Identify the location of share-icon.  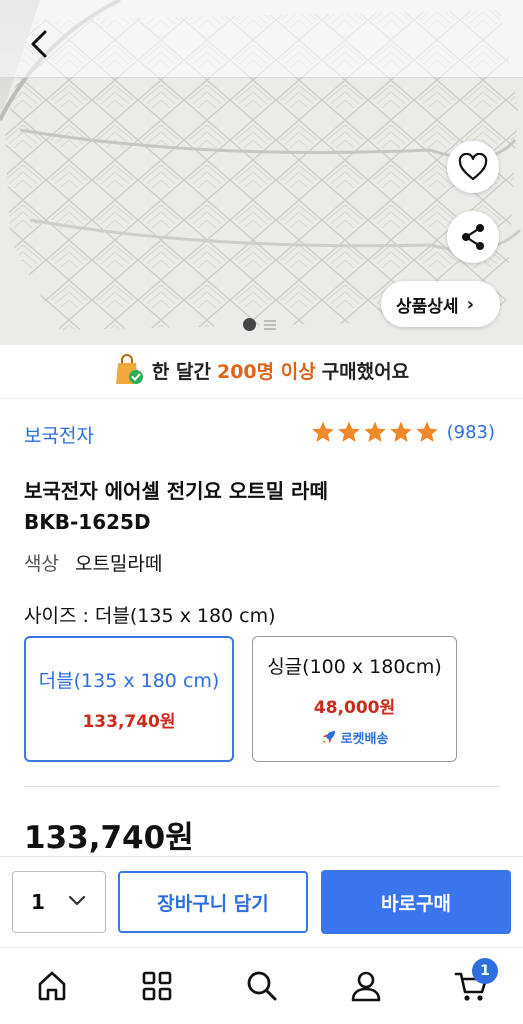
(473, 237).